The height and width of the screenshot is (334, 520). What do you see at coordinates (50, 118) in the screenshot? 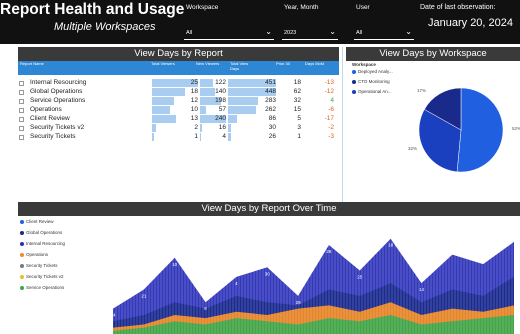
I see `report-name: Client Review` at bounding box center [50, 118].